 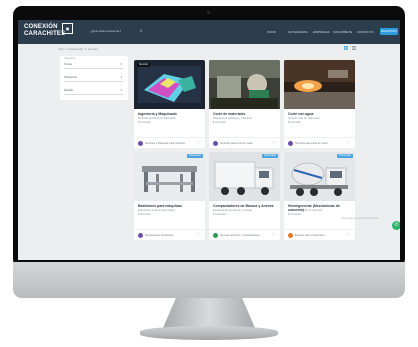 I want to click on nav-contacto: CONTACTO, so click(x=365, y=32).